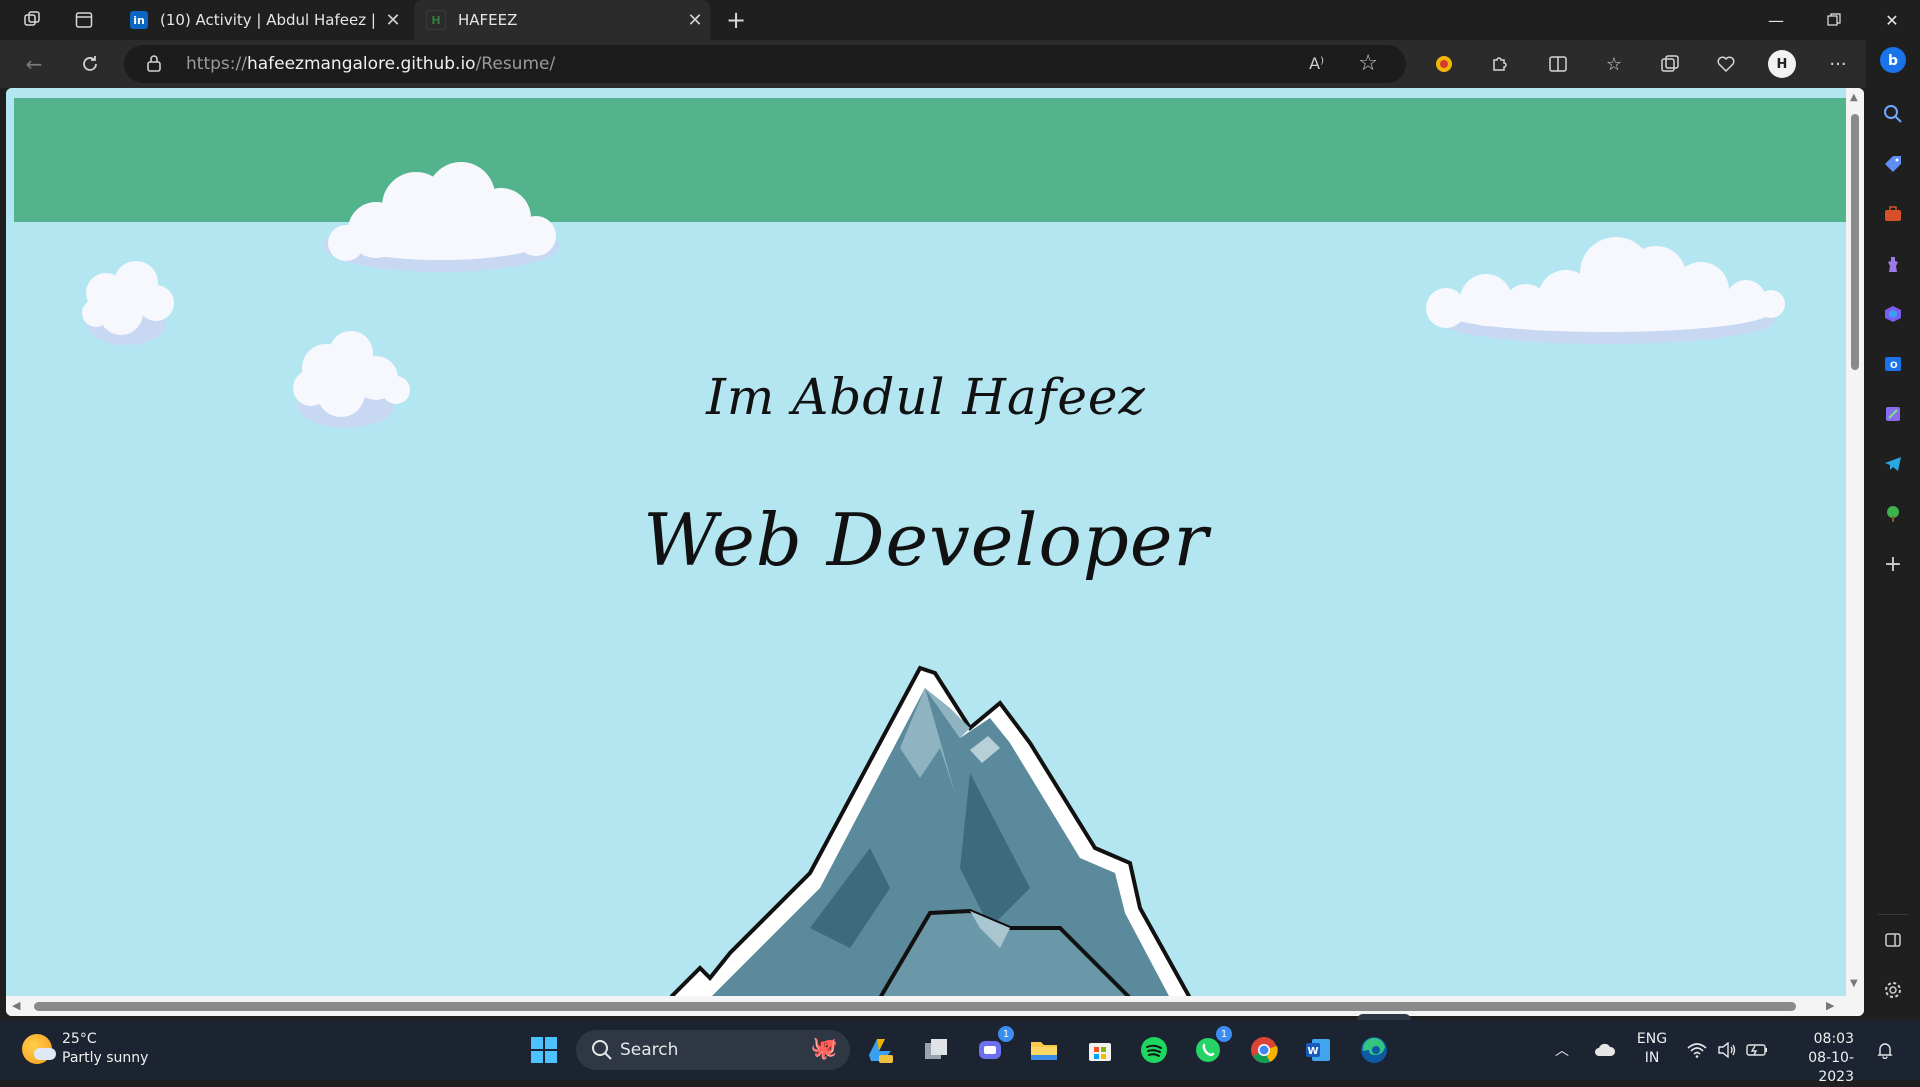  What do you see at coordinates (16, 1005) in the screenshot?
I see `scroll-left-icon: ◀` at bounding box center [16, 1005].